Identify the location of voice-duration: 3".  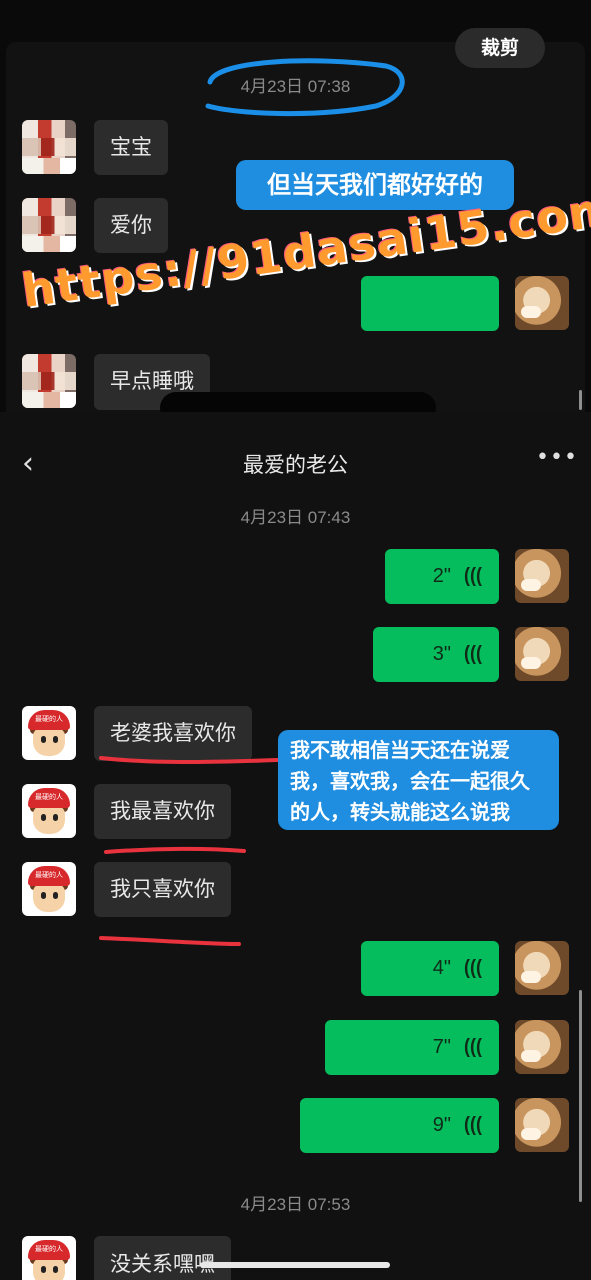
(442, 654).